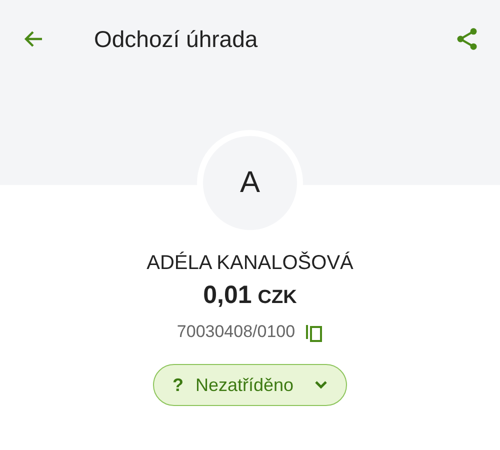 The width and height of the screenshot is (500, 450). I want to click on category-dropdown: ? Nezatříděno, so click(250, 385).